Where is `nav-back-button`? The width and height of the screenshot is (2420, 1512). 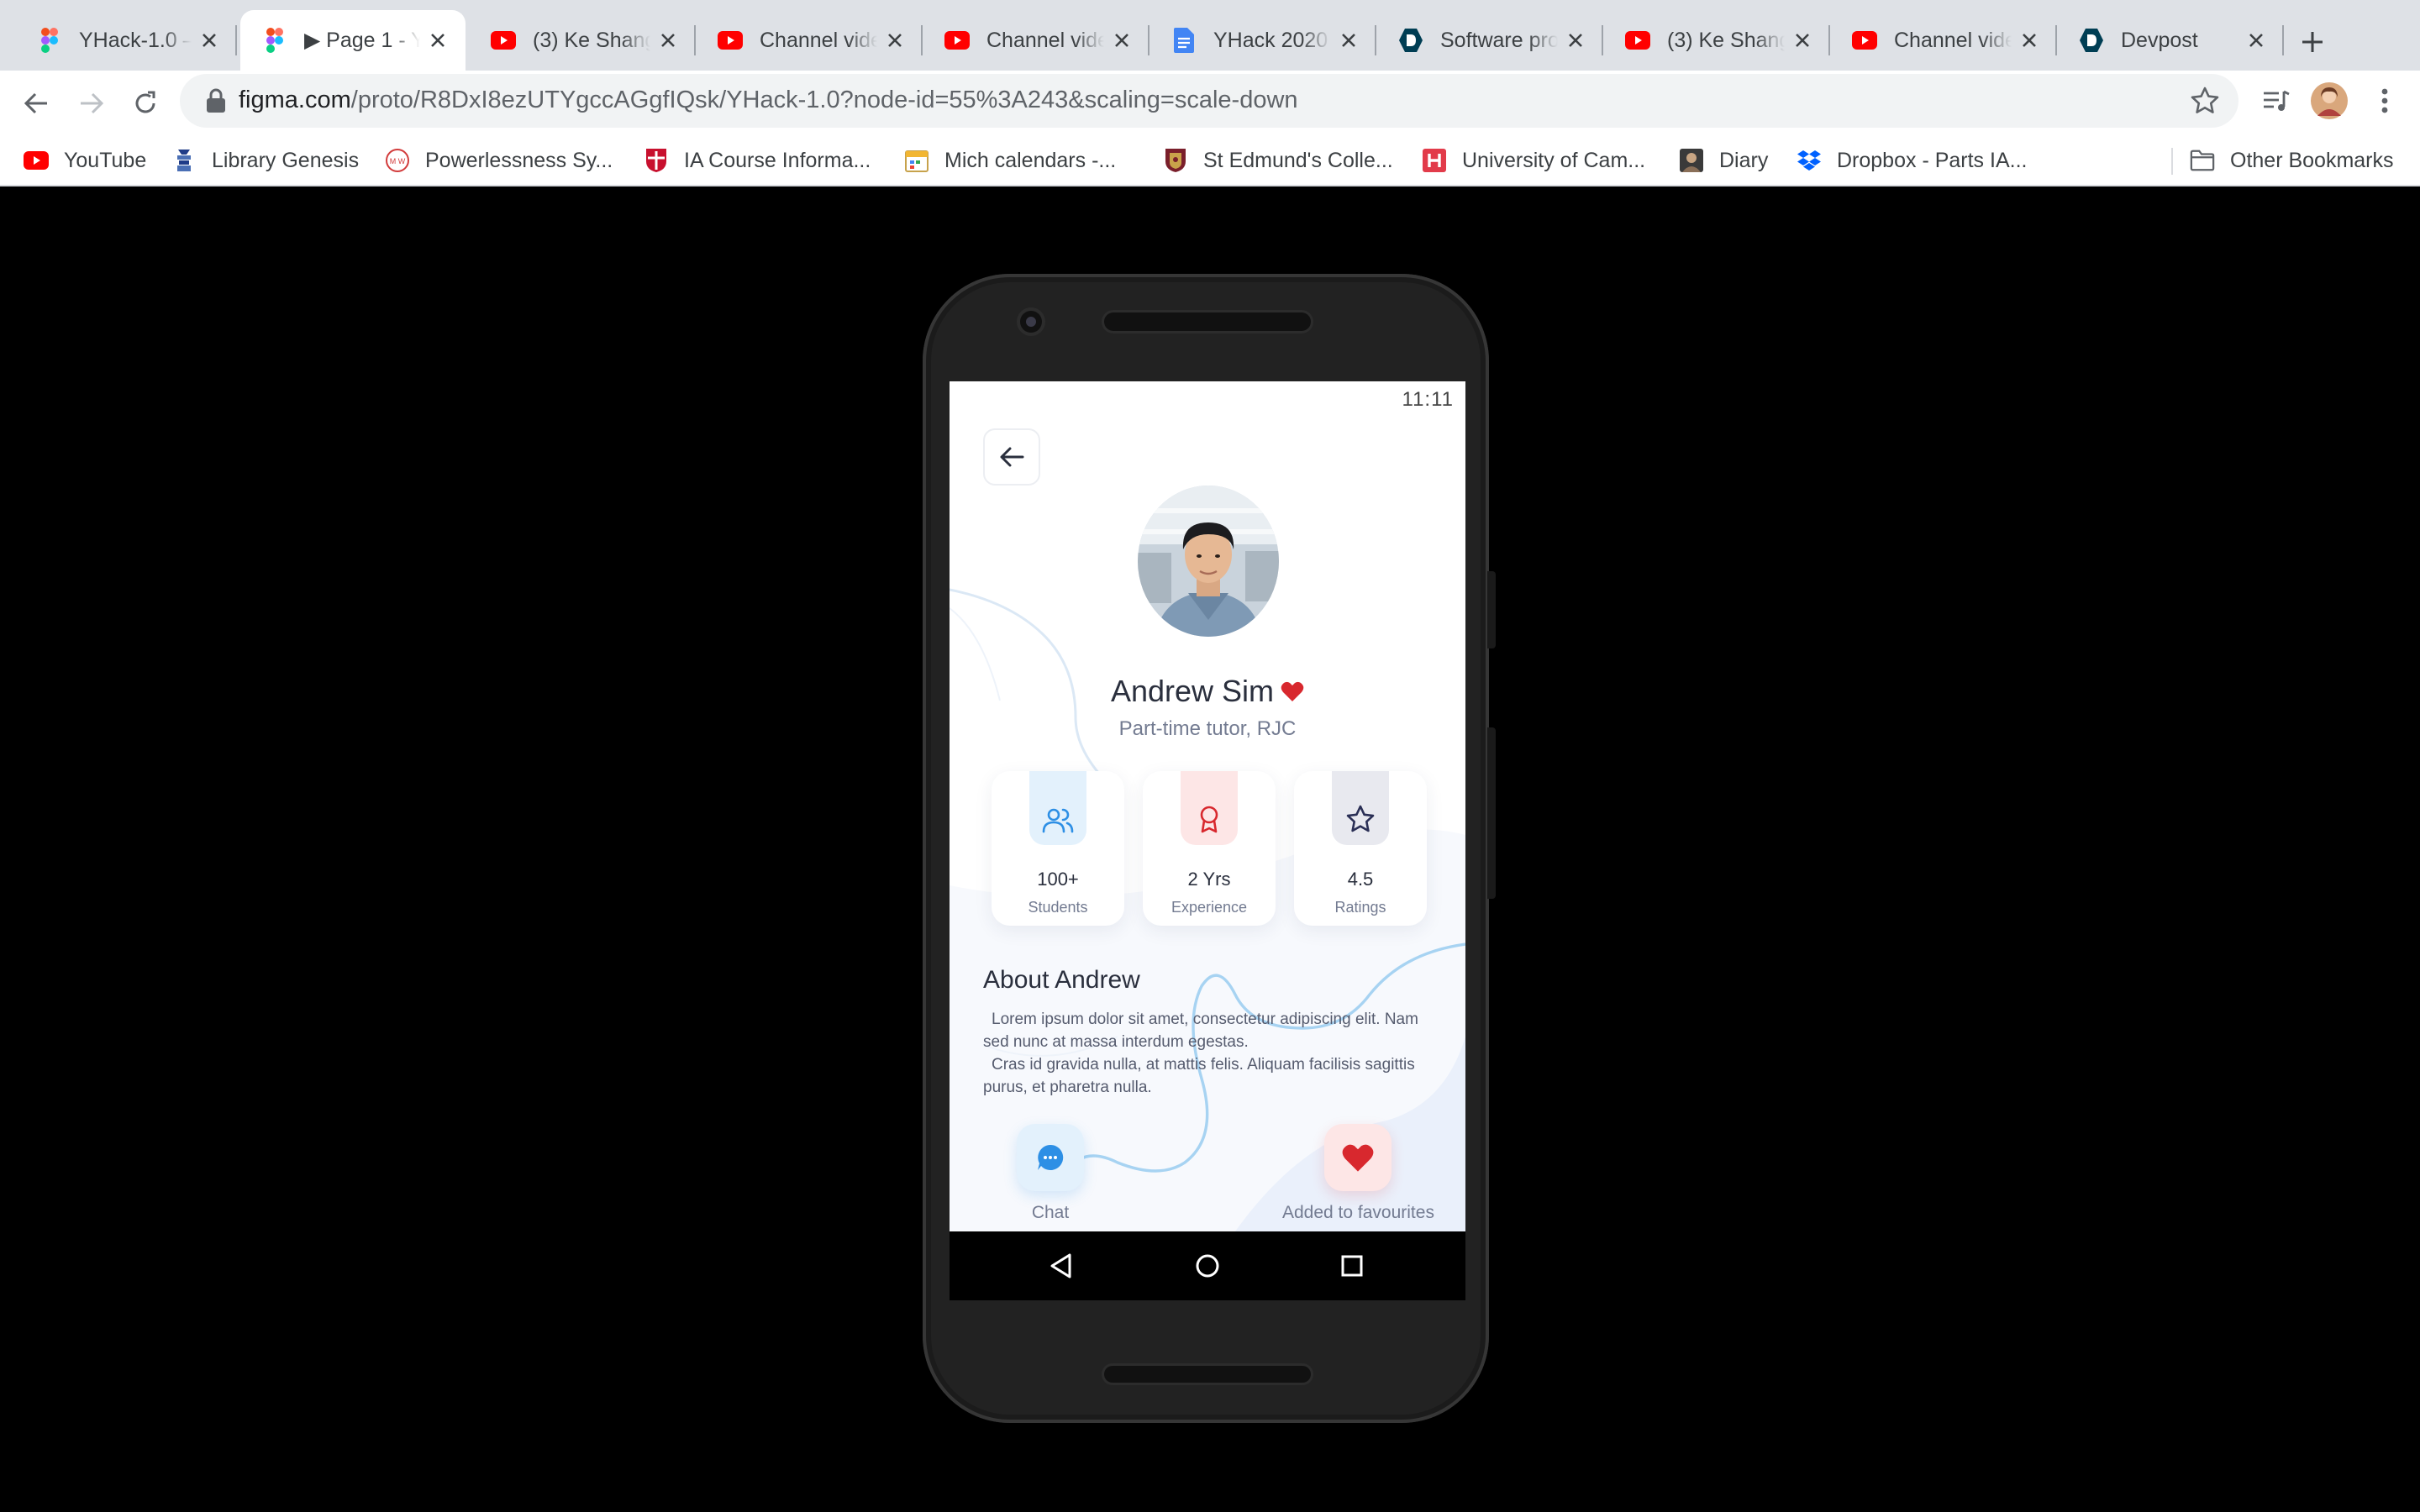
nav-back-button is located at coordinates (1061, 1266).